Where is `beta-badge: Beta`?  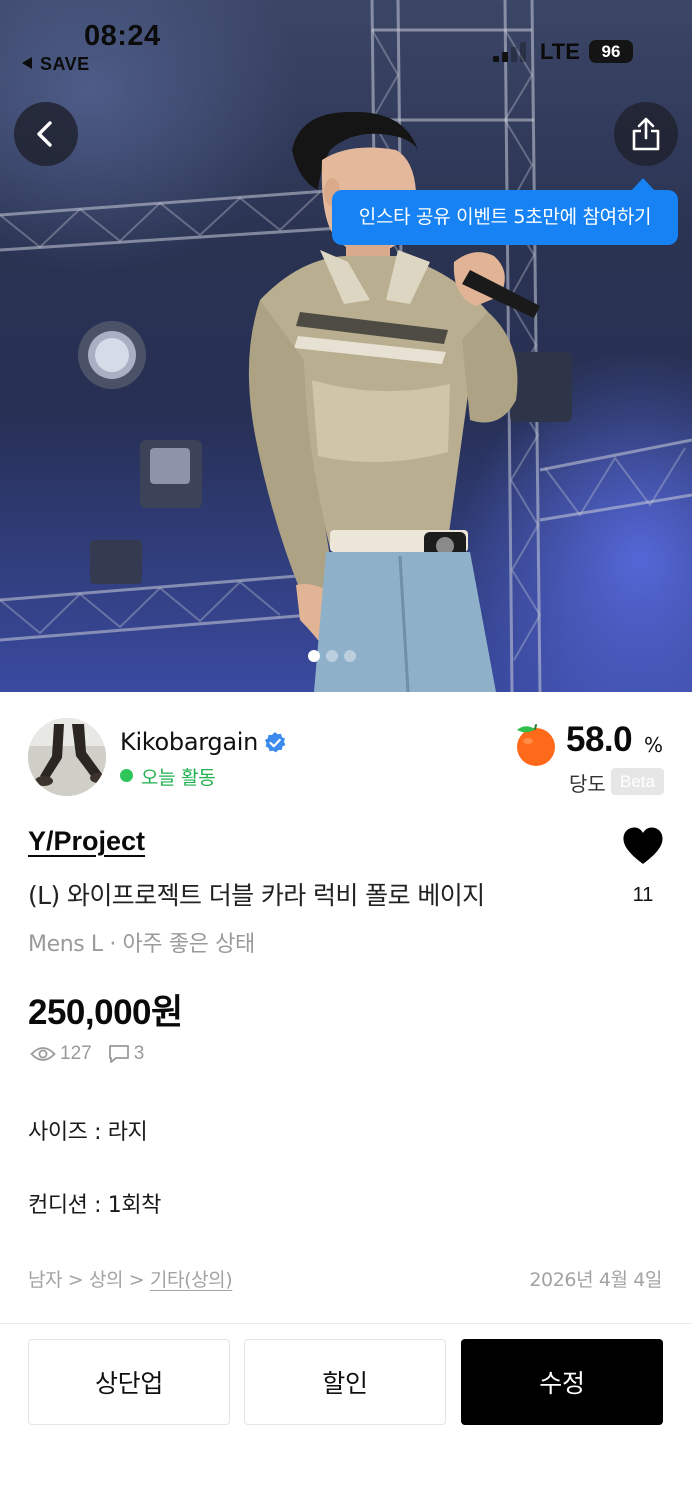
beta-badge: Beta is located at coordinates (637, 781).